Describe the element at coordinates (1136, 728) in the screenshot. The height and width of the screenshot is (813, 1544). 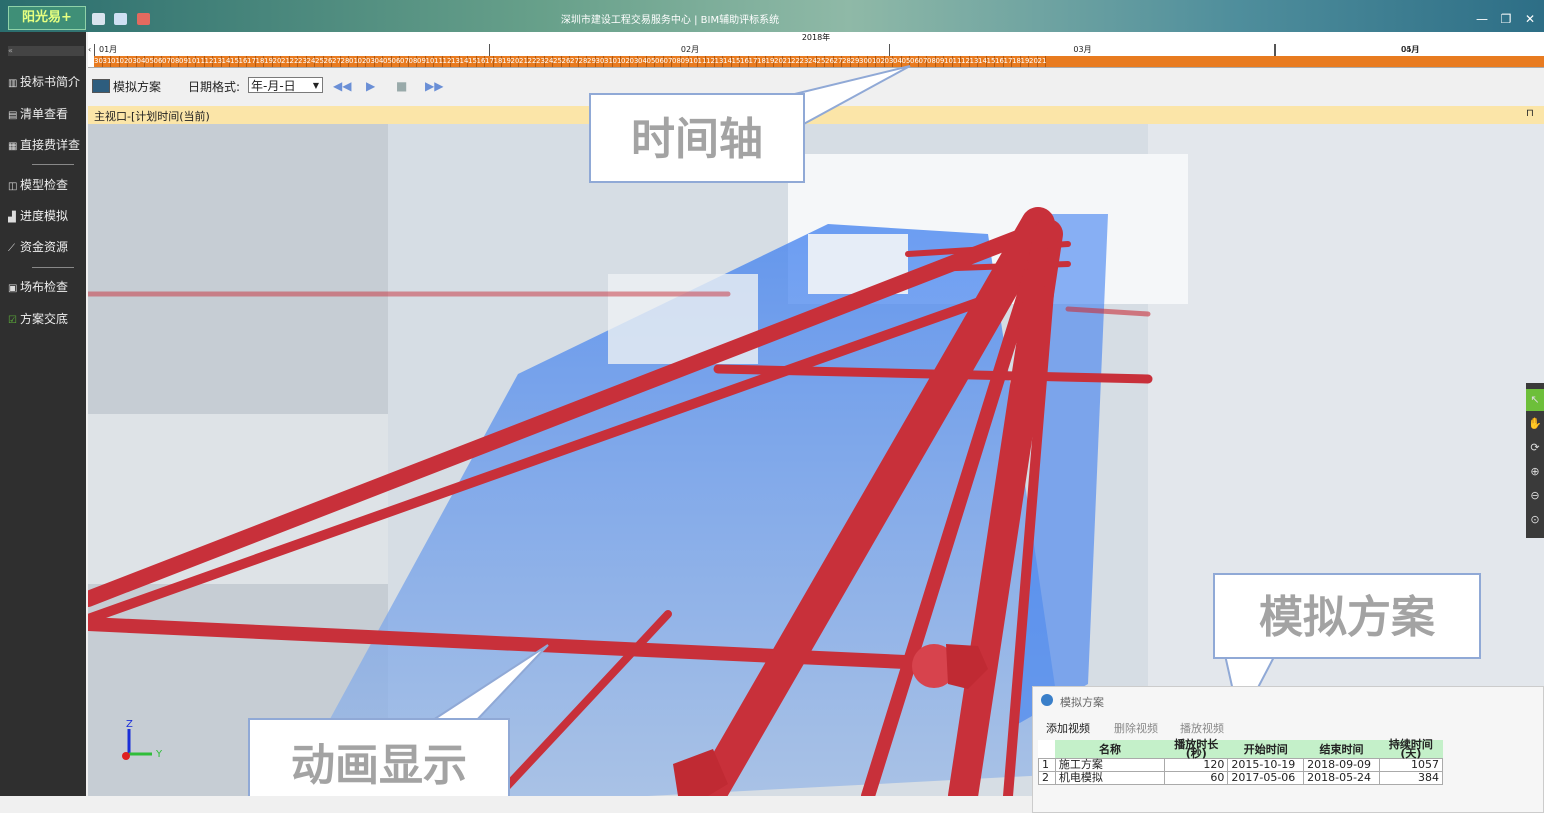
I see `delete-video-button: 删除视频` at that location.